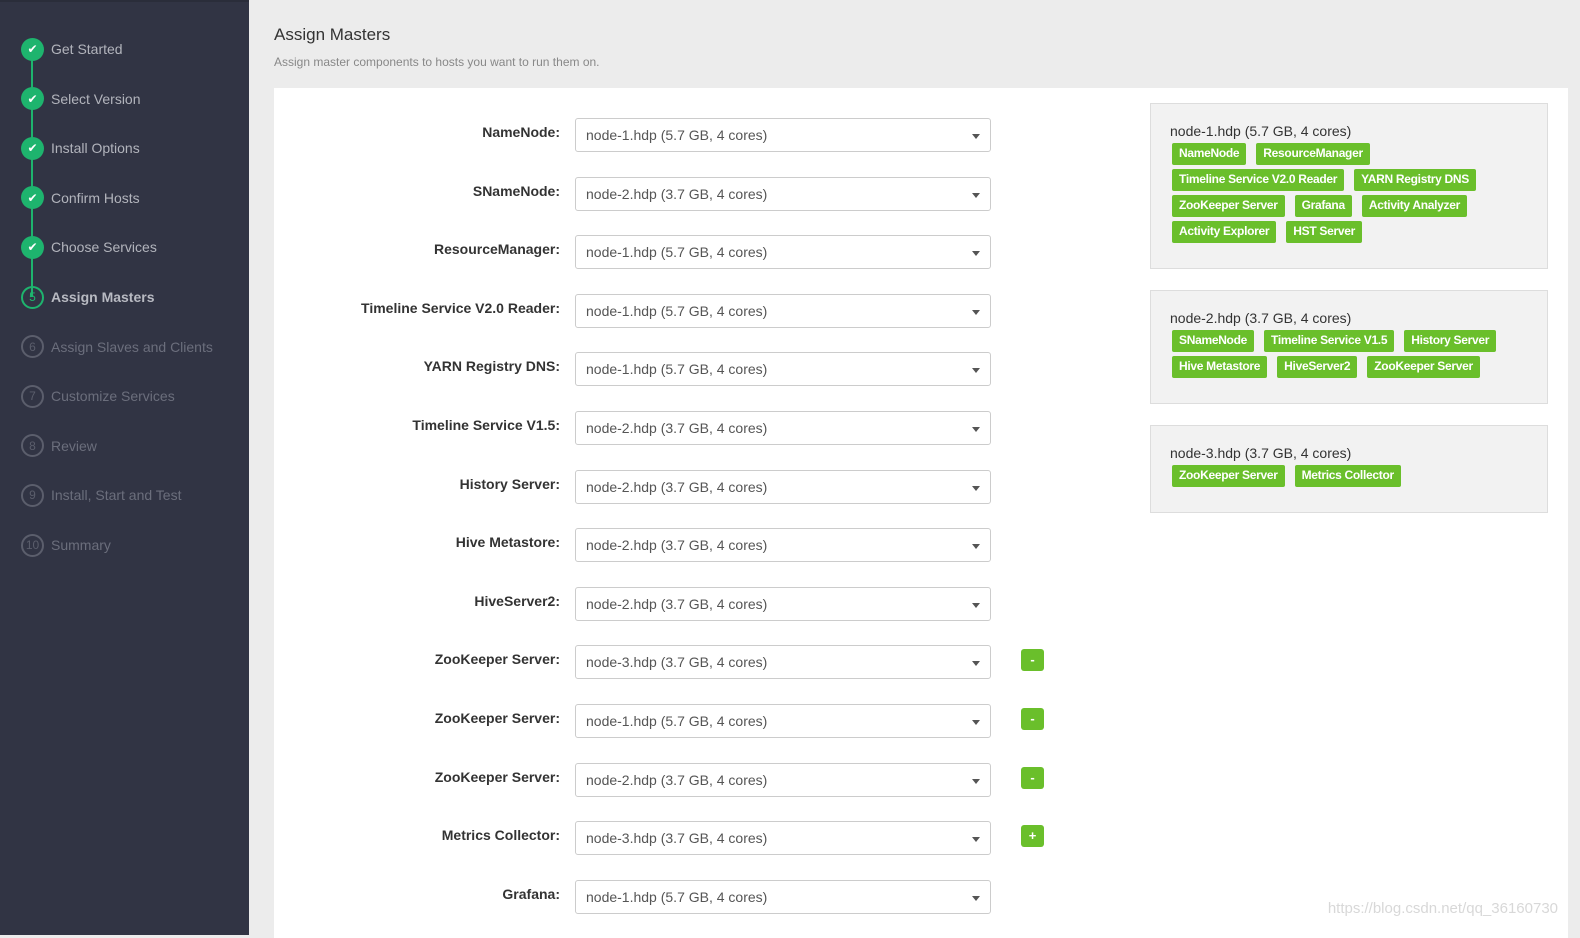 This screenshot has height=938, width=1580. I want to click on component-label: NameNode:, so click(521, 132).